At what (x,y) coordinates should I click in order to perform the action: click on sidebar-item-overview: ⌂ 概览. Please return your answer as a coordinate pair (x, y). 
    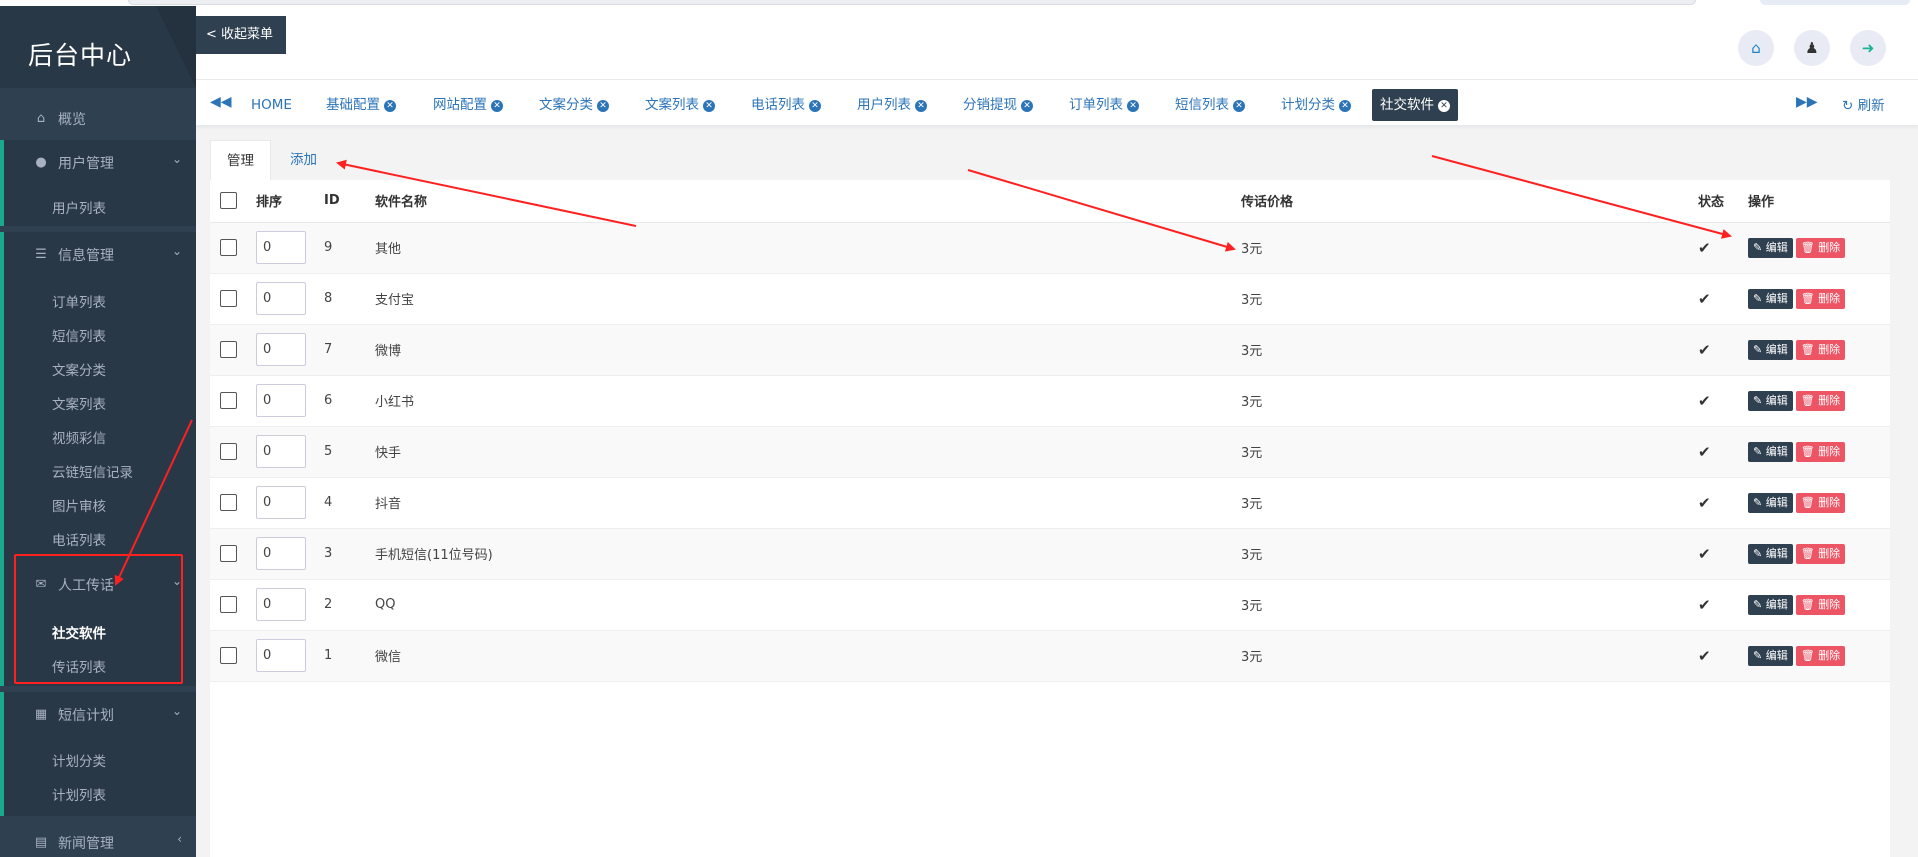
    Looking at the image, I should click on (98, 118).